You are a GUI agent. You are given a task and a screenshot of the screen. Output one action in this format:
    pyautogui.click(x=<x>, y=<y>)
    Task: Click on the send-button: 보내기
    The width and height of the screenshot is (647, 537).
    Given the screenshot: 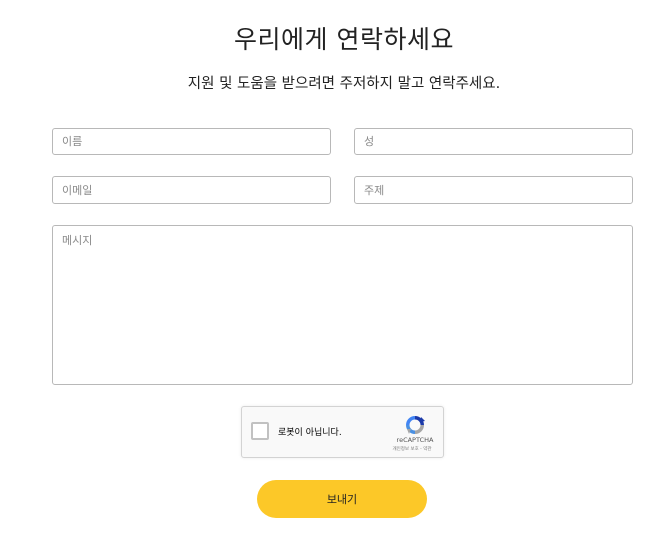 What is the action you would take?
    pyautogui.click(x=342, y=499)
    